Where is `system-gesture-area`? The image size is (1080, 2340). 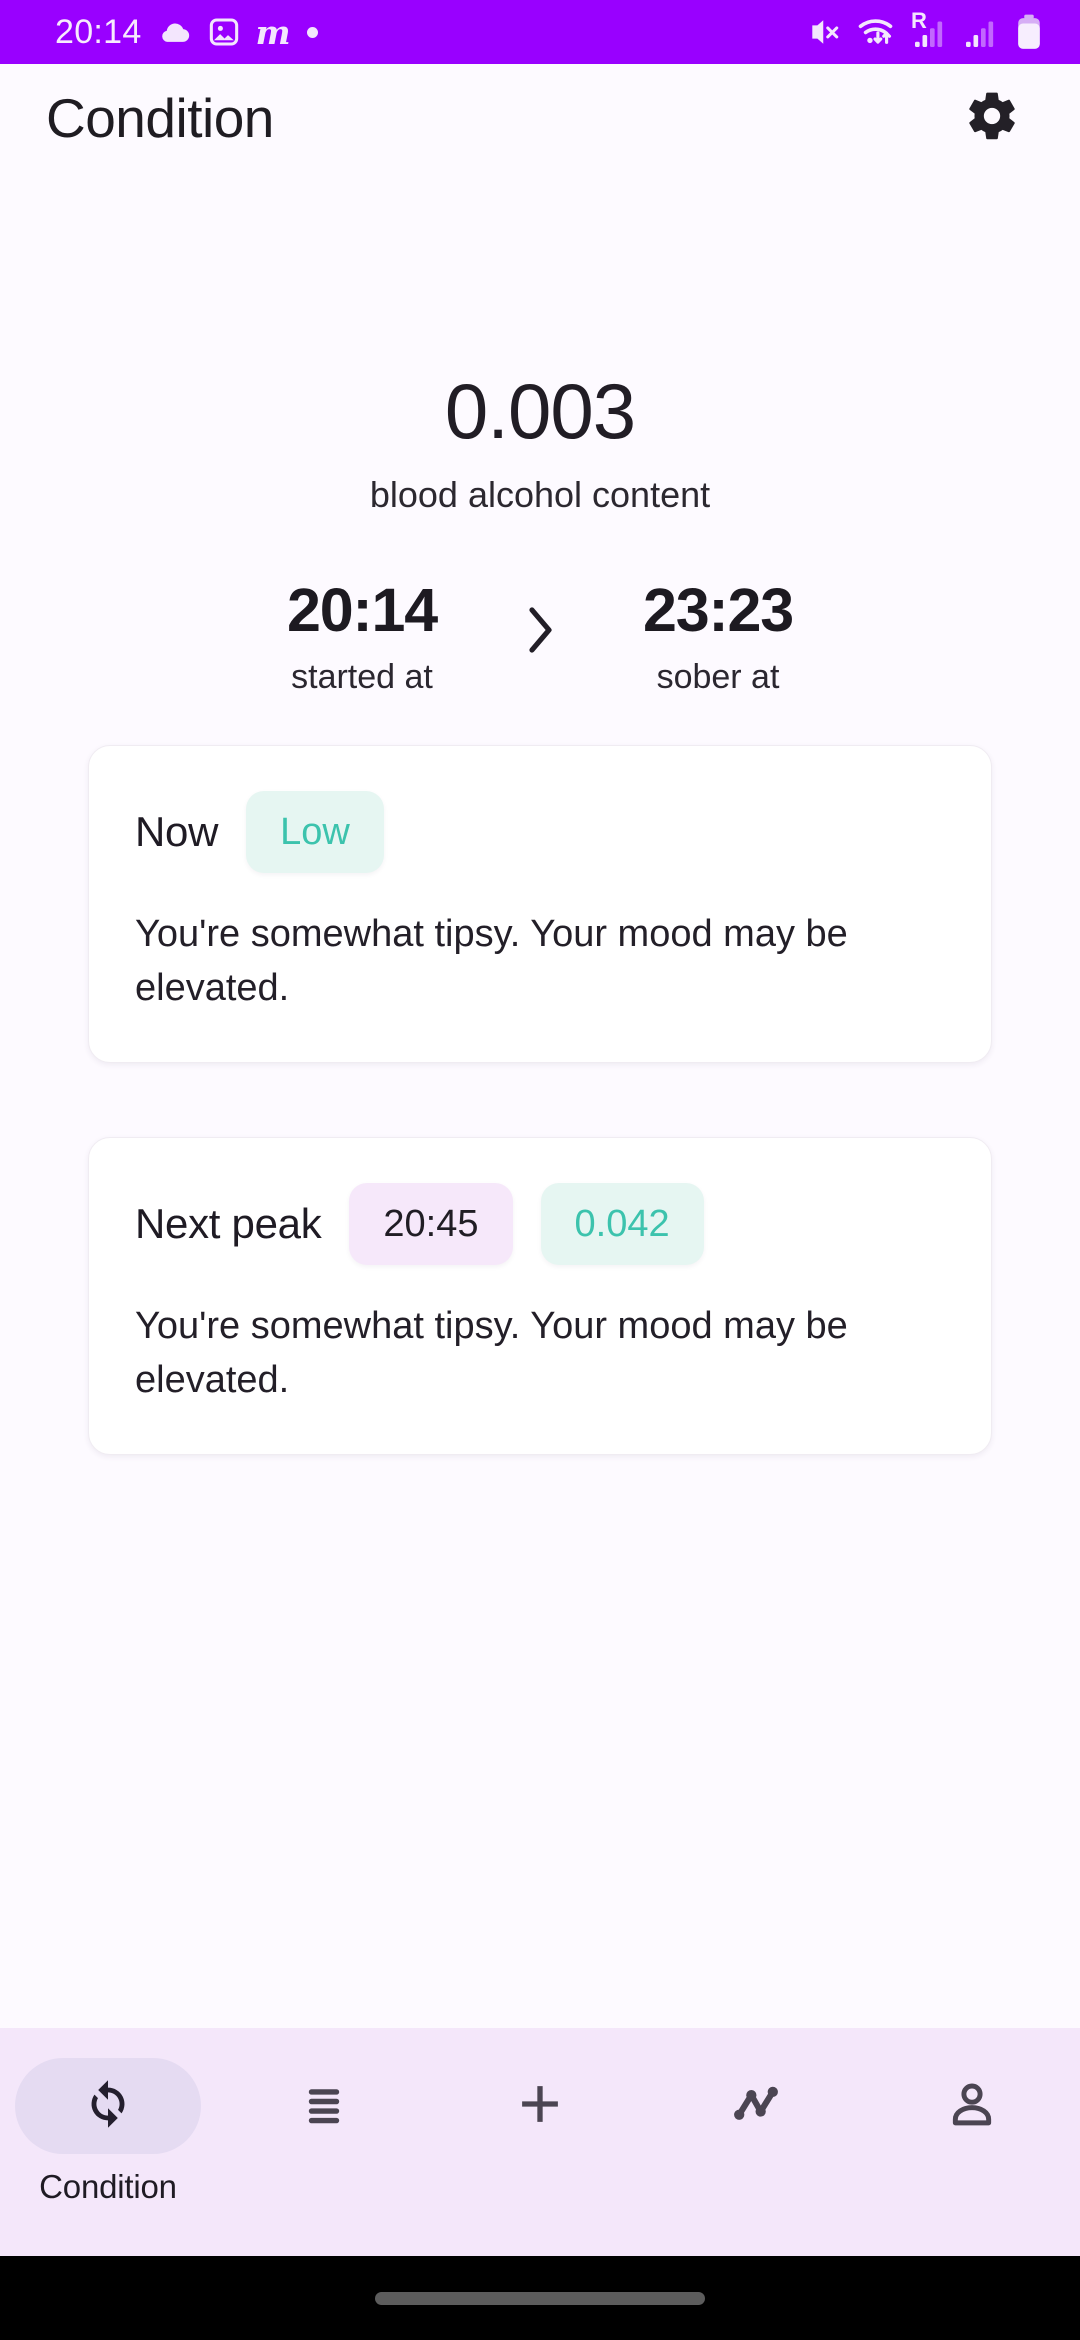
system-gesture-area is located at coordinates (540, 2298).